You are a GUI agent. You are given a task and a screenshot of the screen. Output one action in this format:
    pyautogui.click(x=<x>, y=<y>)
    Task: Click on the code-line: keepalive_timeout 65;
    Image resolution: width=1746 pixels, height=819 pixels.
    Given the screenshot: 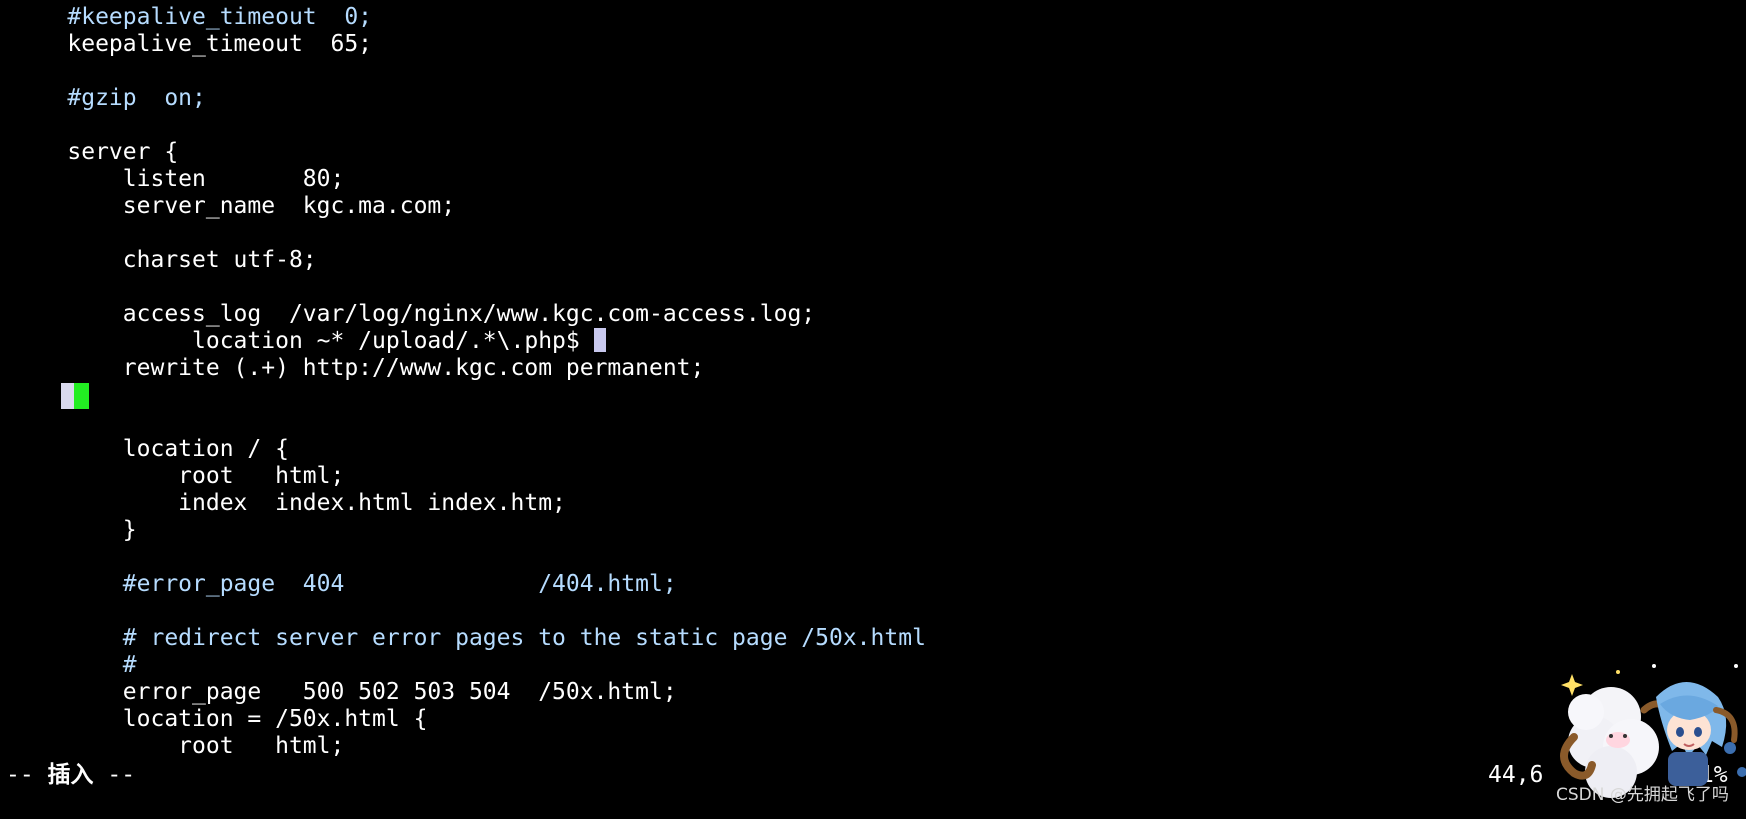 What is the action you would take?
    pyautogui.click(x=192, y=44)
    